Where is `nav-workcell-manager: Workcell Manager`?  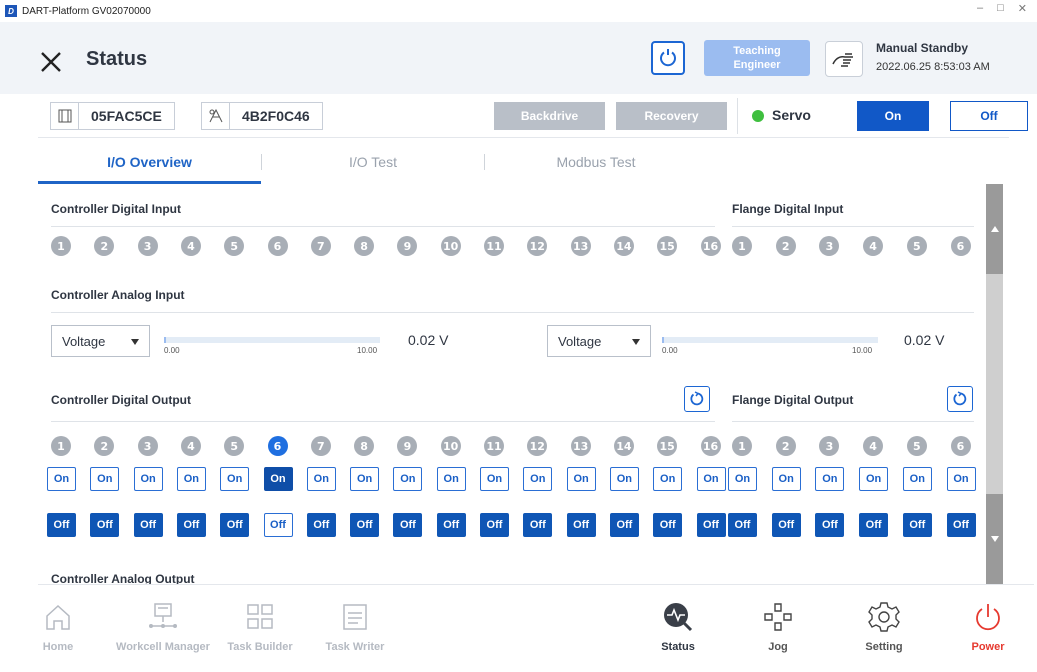 nav-workcell-manager: Workcell Manager is located at coordinates (163, 628).